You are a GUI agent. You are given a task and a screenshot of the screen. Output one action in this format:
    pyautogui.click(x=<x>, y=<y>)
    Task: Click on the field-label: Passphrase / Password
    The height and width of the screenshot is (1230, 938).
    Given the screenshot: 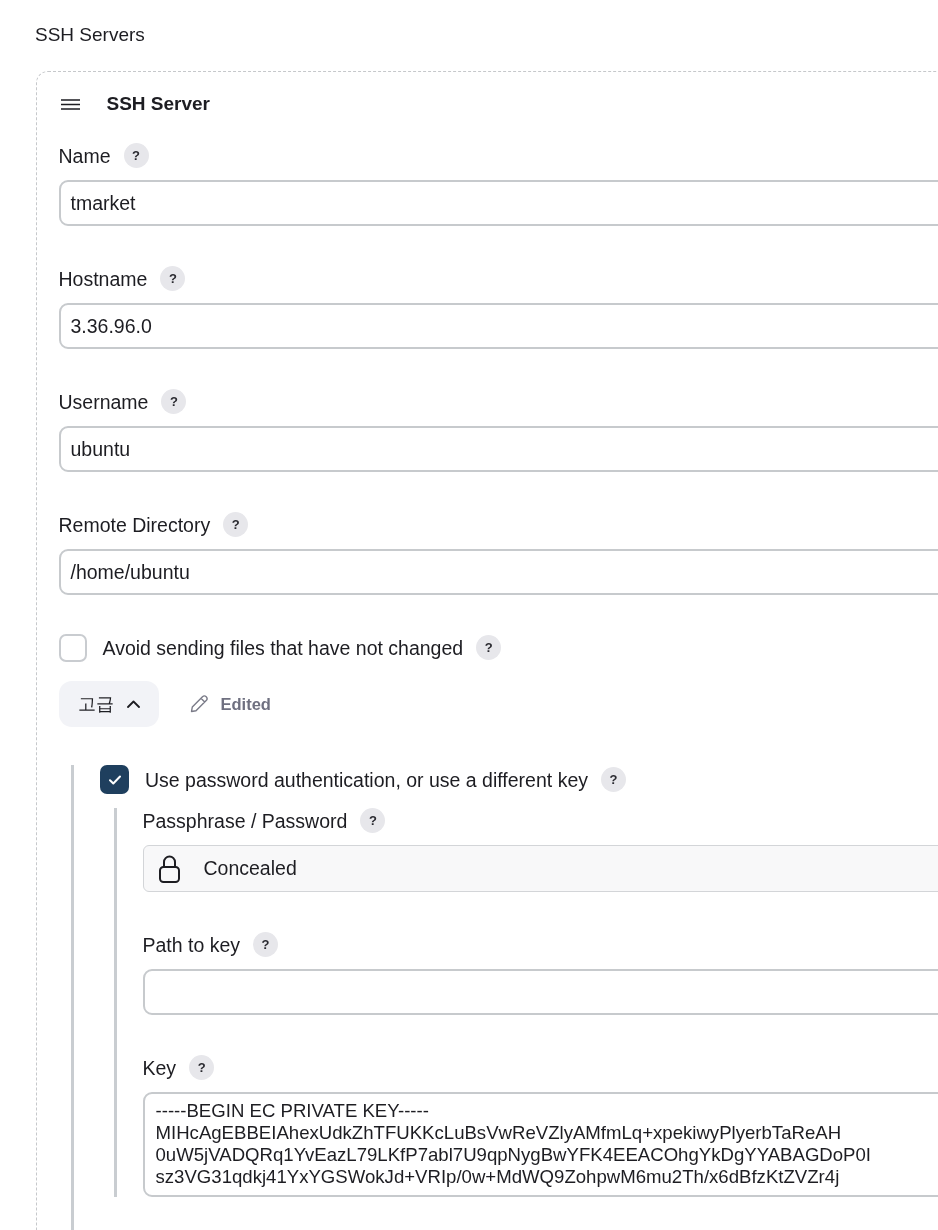 What is the action you would take?
    pyautogui.click(x=245, y=820)
    